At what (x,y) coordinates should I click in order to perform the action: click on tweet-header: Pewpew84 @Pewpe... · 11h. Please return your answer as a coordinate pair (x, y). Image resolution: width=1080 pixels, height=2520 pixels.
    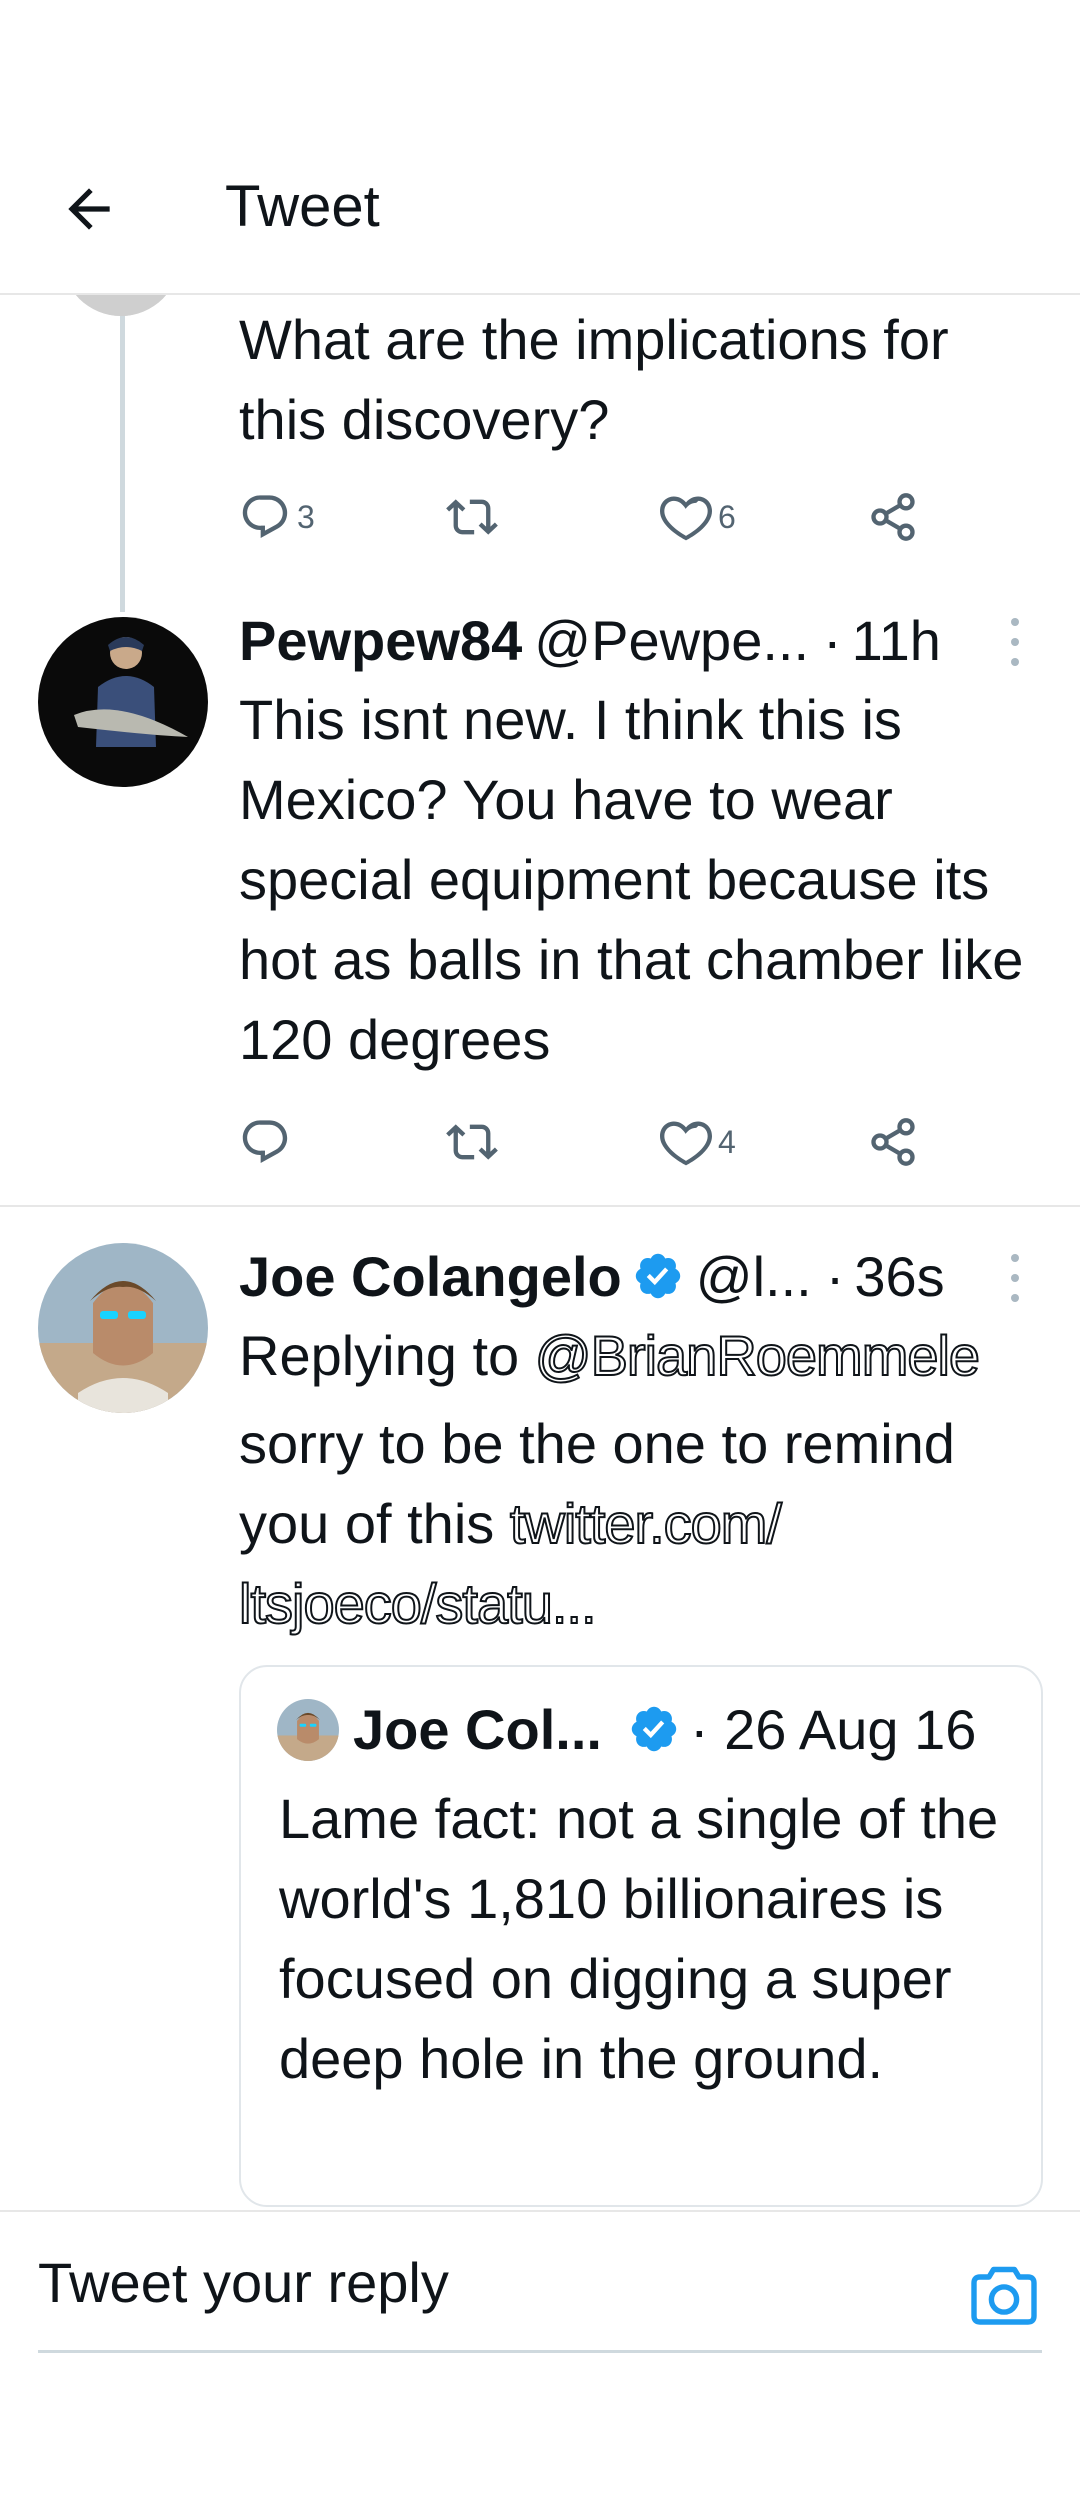
    Looking at the image, I should click on (639, 640).